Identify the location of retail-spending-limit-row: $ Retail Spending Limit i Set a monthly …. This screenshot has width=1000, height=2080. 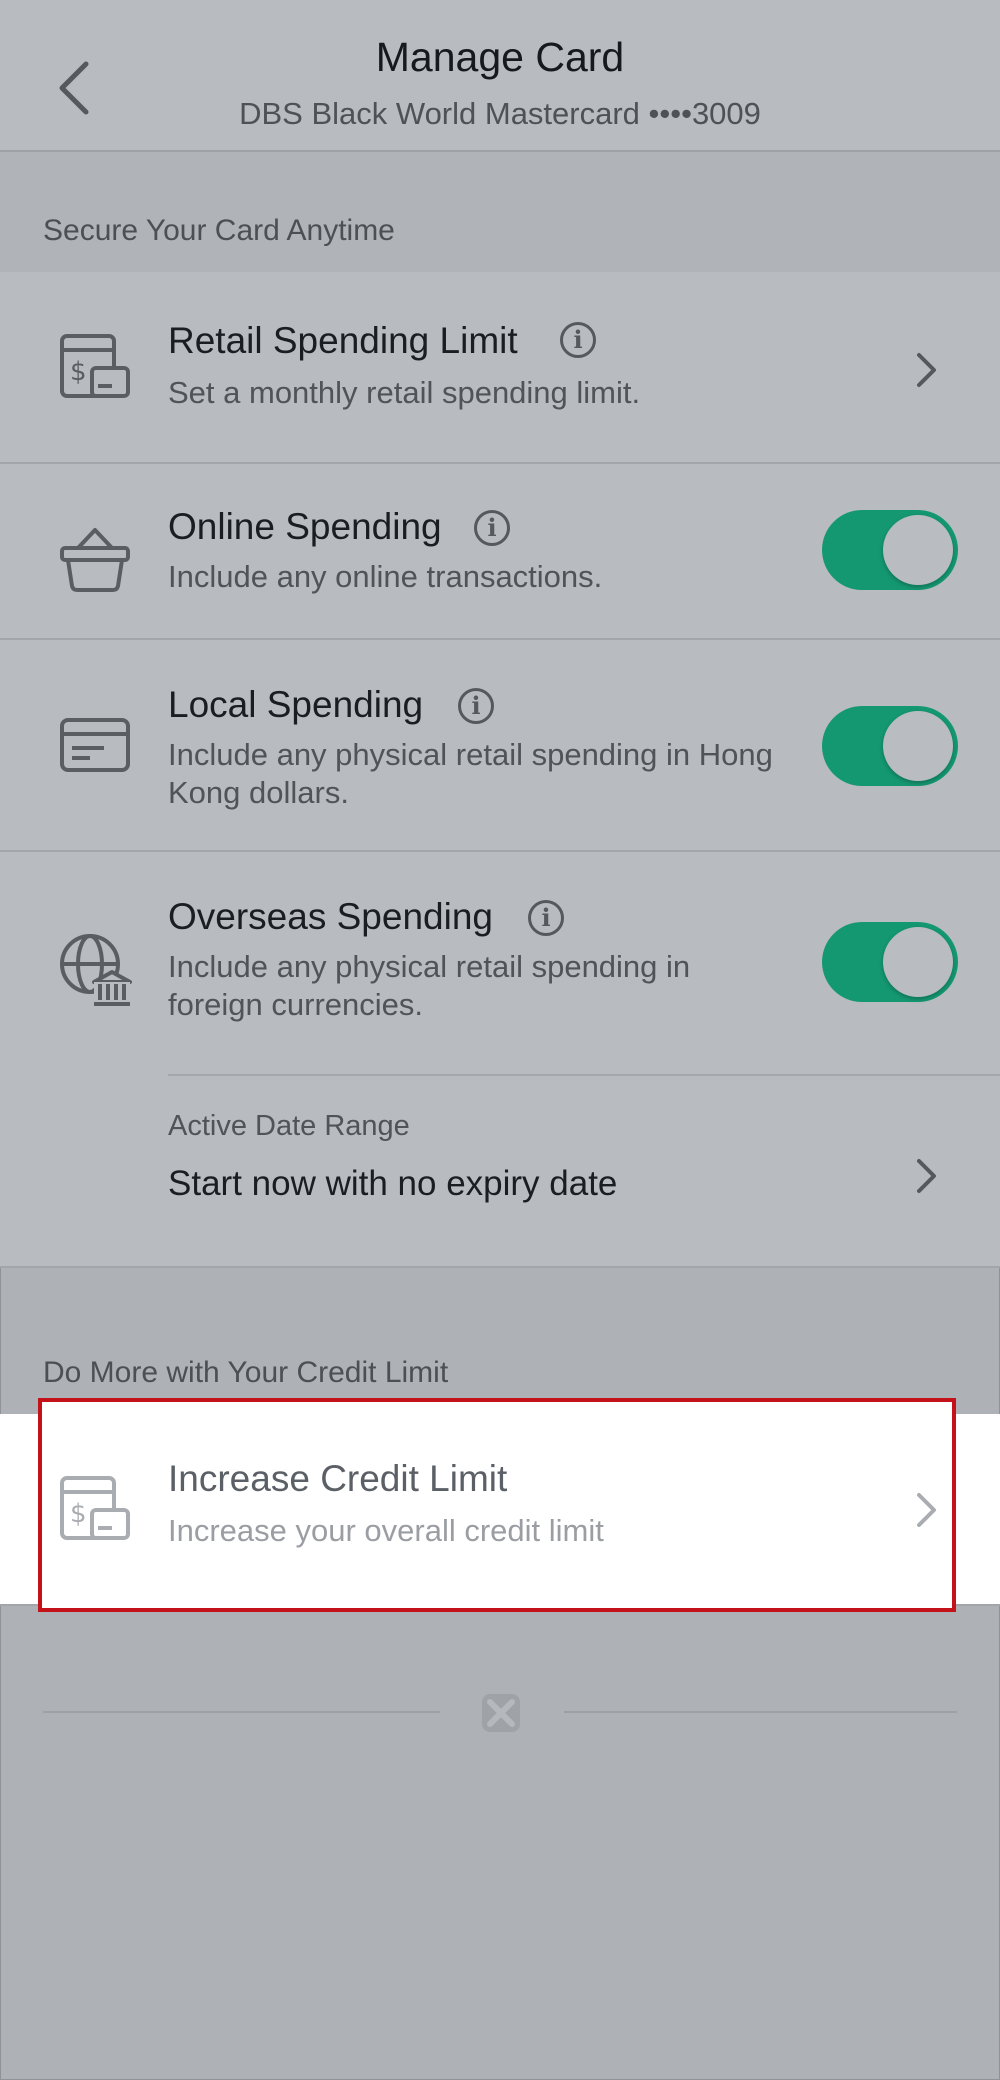
(500, 368).